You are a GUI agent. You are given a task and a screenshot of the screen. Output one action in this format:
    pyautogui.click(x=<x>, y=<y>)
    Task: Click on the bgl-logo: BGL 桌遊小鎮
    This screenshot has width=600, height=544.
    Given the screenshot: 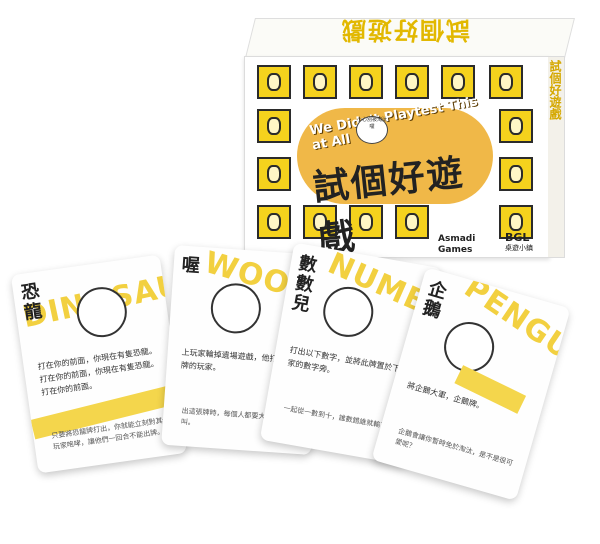 What is the action you would take?
    pyautogui.click(x=522, y=244)
    